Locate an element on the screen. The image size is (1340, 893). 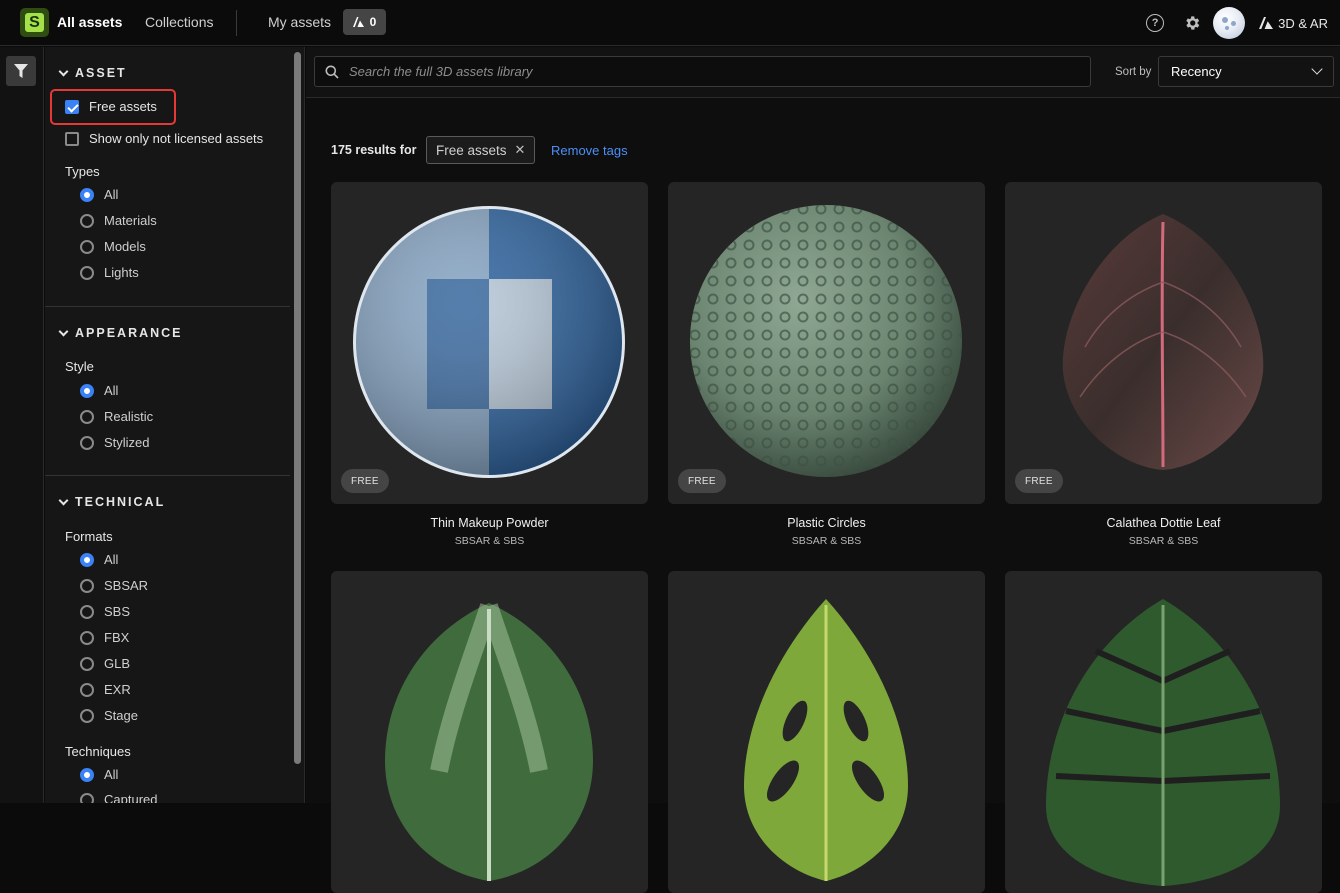
section-title: TECHNICAL is located at coordinates (120, 502).